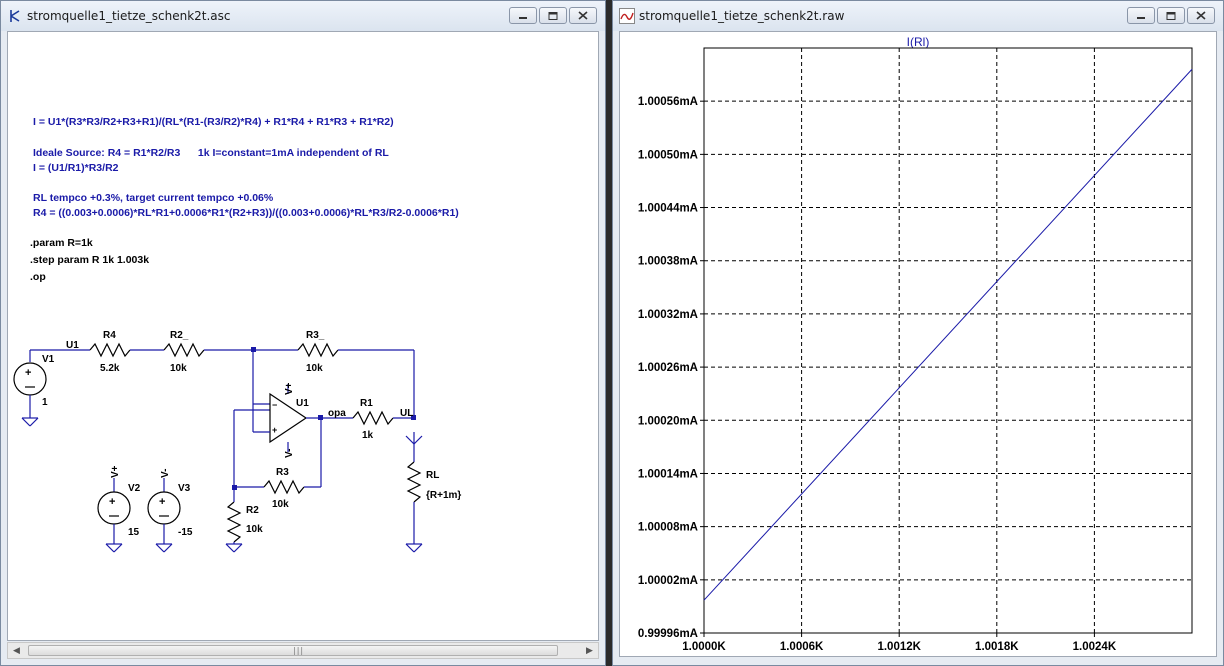  What do you see at coordinates (179, 335) in the screenshot?
I see `r2-top-label: R2_` at bounding box center [179, 335].